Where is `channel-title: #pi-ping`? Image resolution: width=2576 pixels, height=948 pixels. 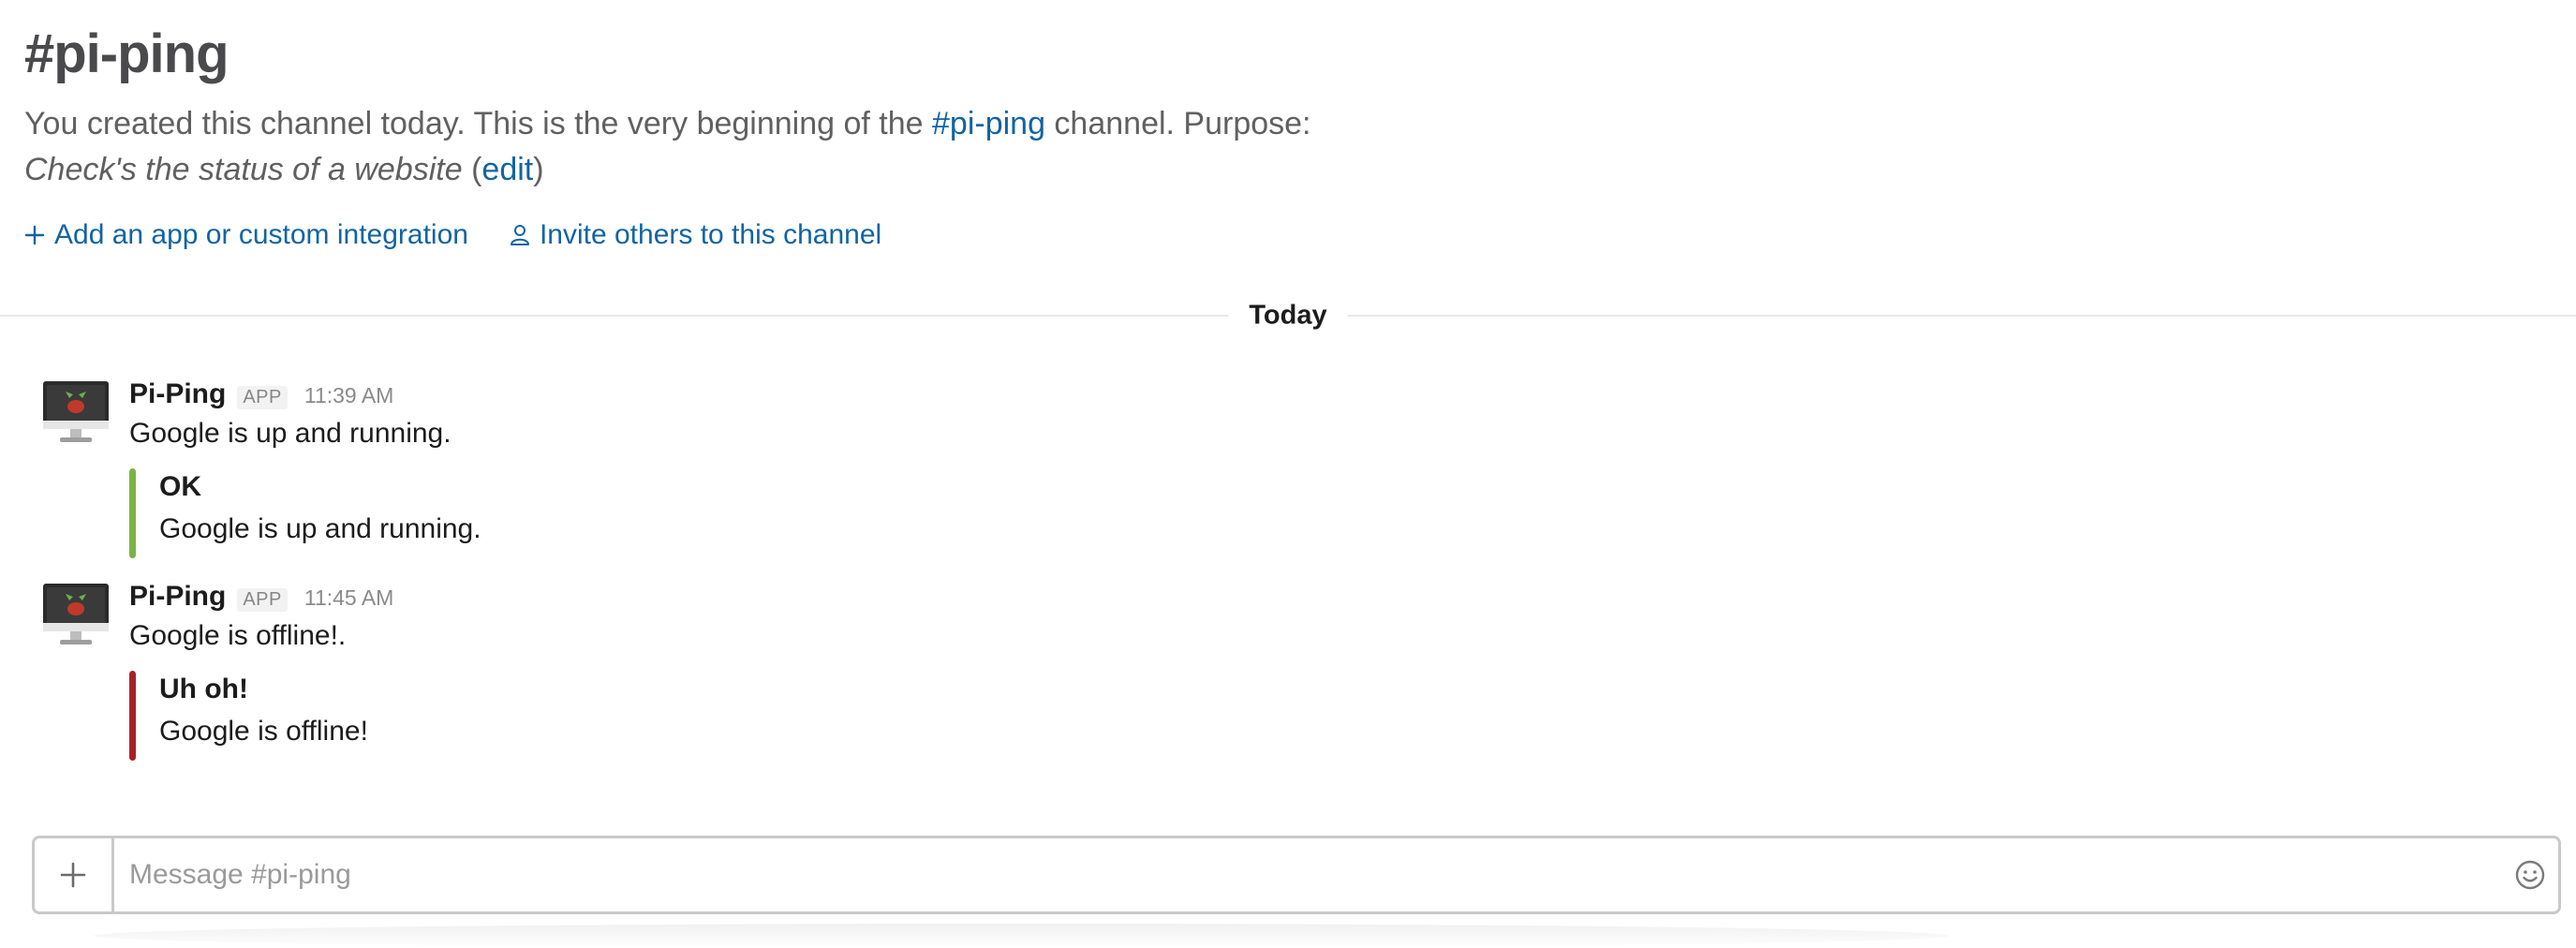
channel-title: #pi-ping is located at coordinates (126, 53).